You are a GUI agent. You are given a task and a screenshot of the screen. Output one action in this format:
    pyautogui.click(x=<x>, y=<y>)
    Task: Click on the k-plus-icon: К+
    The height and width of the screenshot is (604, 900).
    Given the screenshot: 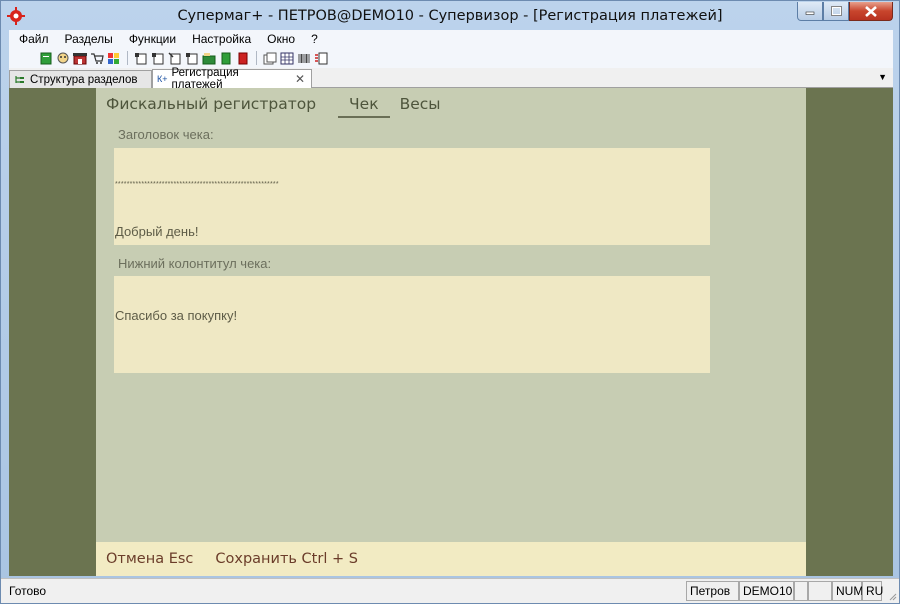 What is the action you would take?
    pyautogui.click(x=162, y=79)
    